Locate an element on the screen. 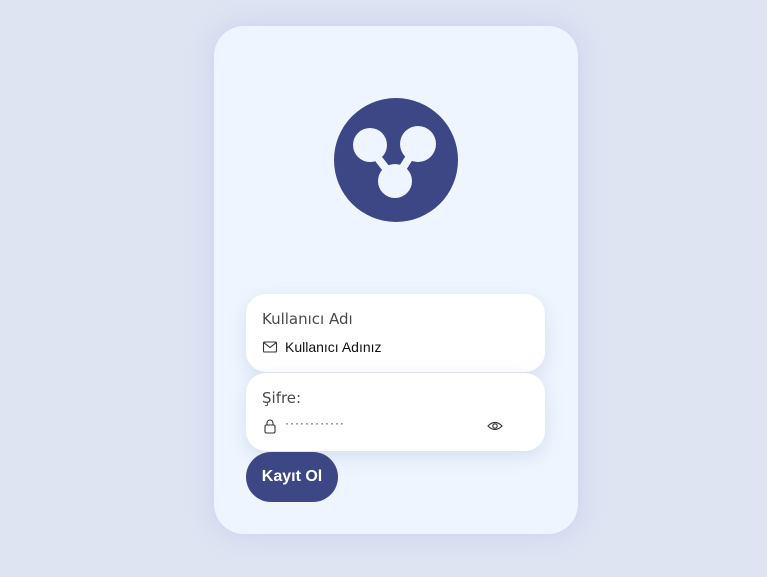 The image size is (767, 577). password-input-row: ············ is located at coordinates (395, 425).